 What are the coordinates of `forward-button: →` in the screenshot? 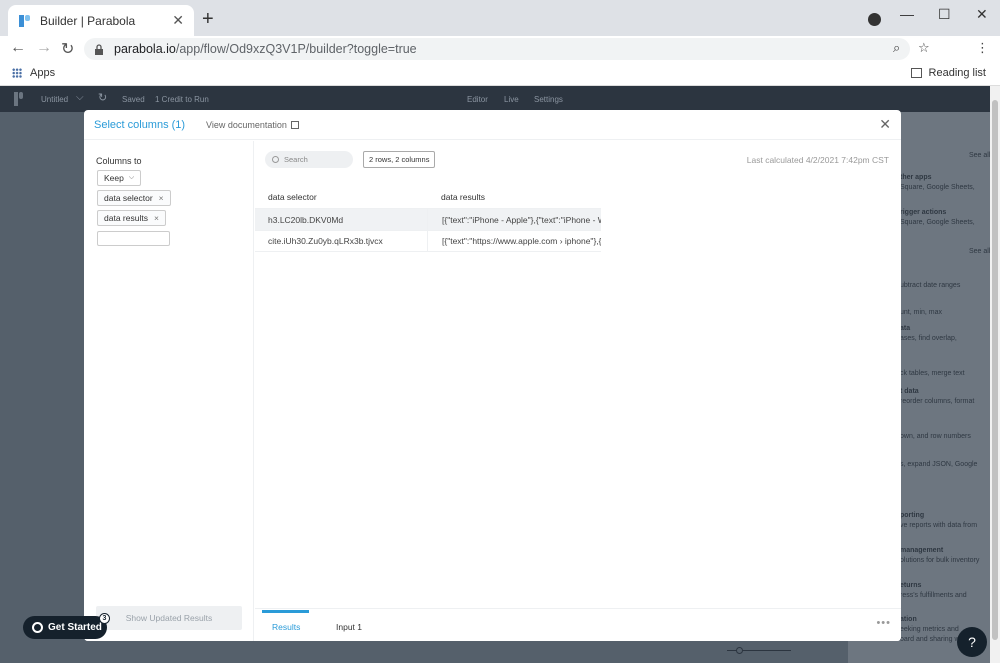 It's located at (44, 48).